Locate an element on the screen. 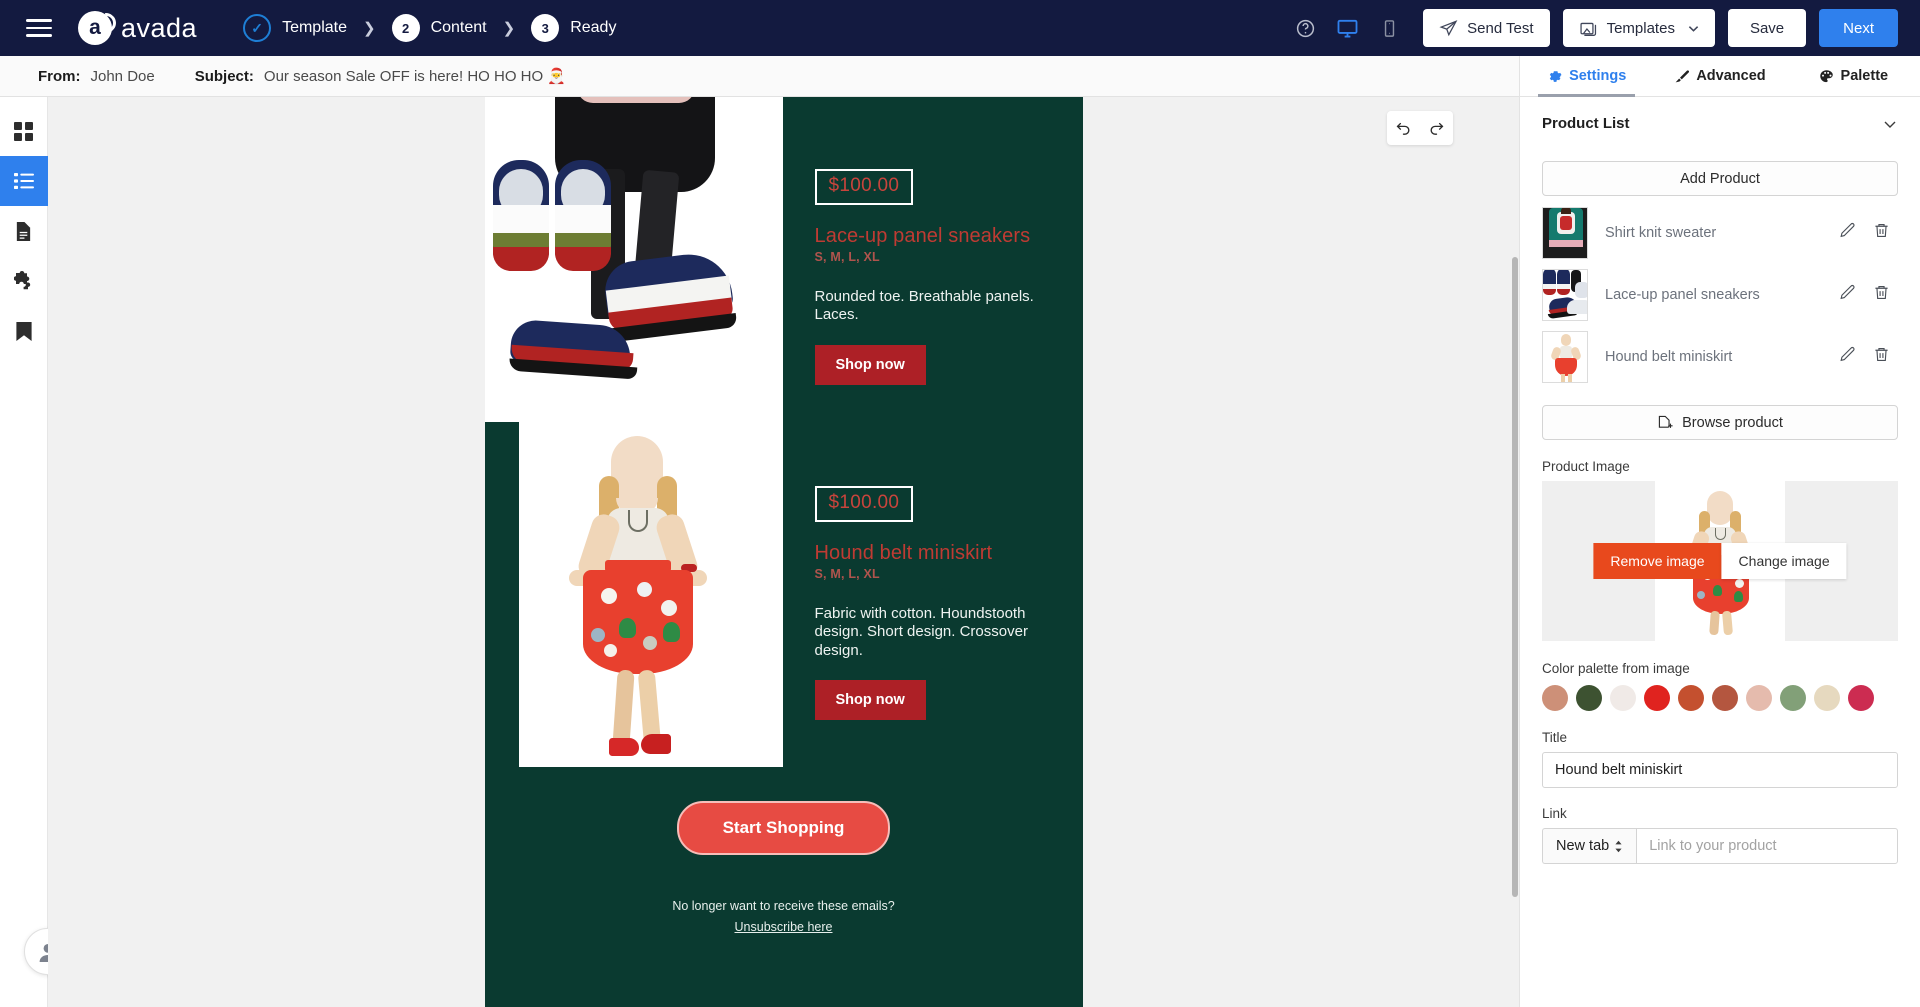 This screenshot has width=1920, height=1007. image-action-buttons: Remove image Change image is located at coordinates (1720, 561).